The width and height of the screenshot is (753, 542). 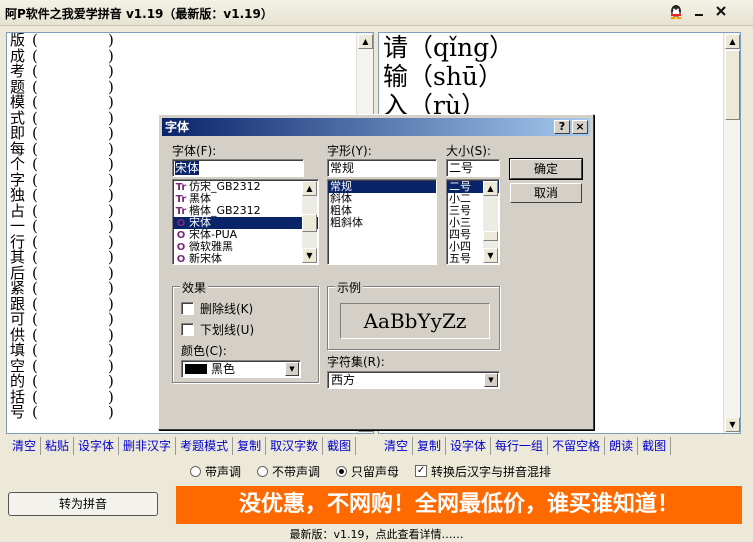 I want to click on close-bracket: ), so click(x=111, y=412).